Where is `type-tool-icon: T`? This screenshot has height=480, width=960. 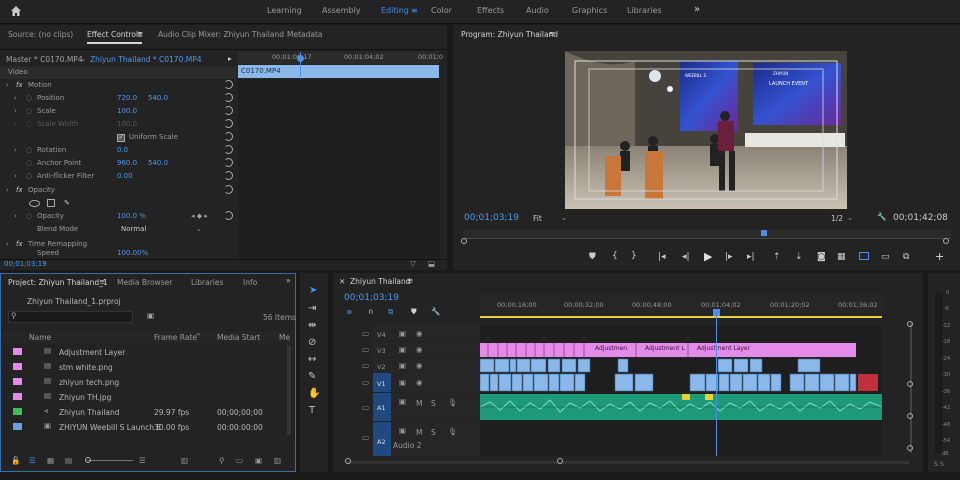 type-tool-icon: T is located at coordinates (312, 410).